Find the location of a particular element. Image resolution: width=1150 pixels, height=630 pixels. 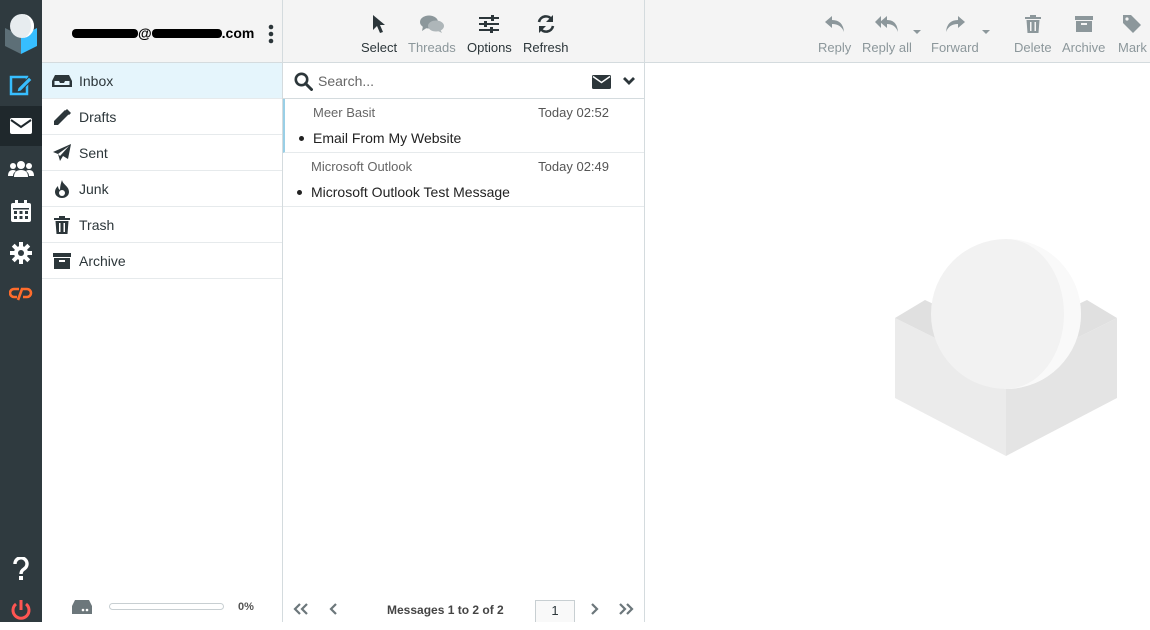

last-page-button is located at coordinates (626, 609).